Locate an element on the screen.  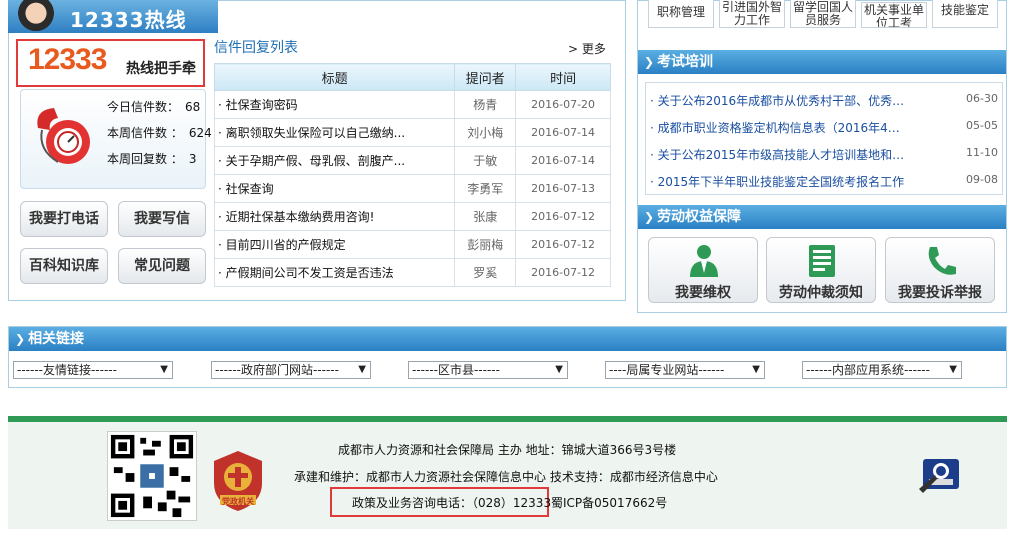
rights-protection-button: 我要维权 is located at coordinates (703, 270).